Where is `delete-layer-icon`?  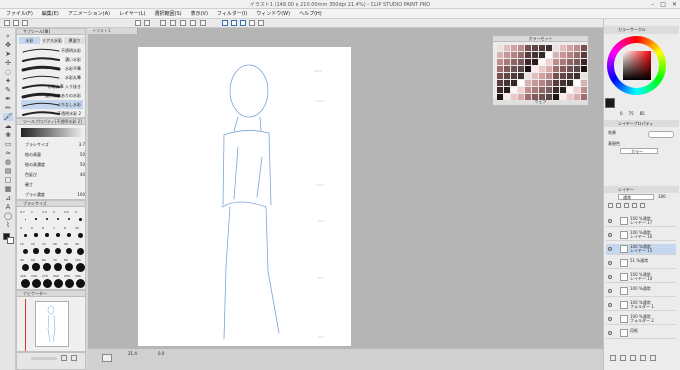
delete-layer-icon is located at coordinates (653, 358).